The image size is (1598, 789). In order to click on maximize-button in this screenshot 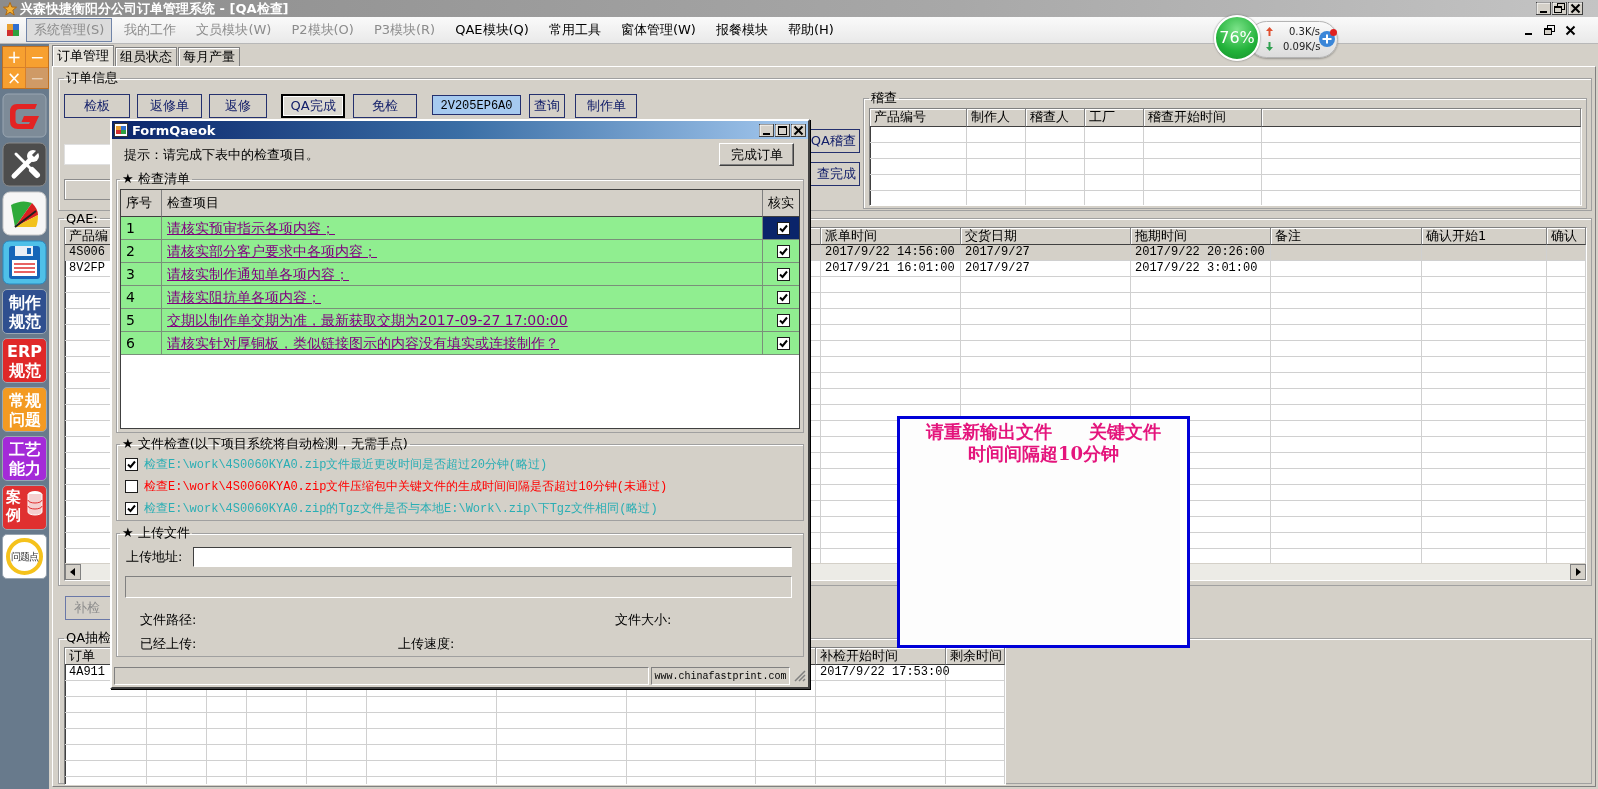, I will do `click(782, 130)`.